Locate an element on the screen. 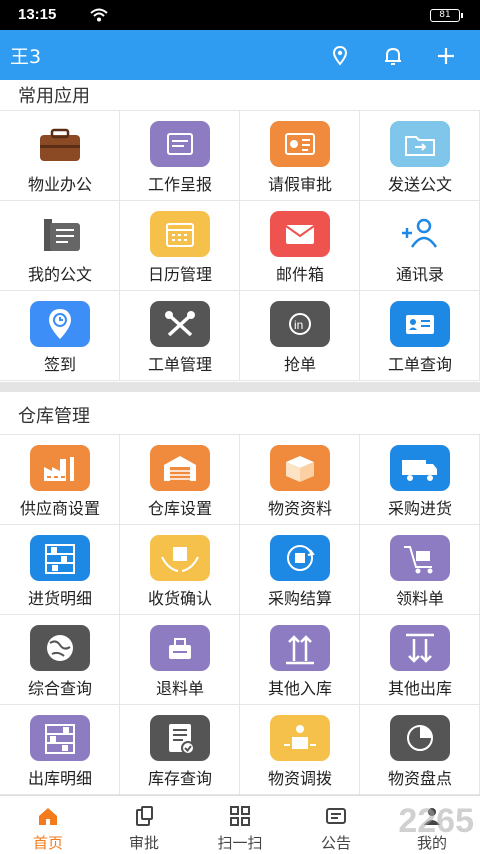 Image resolution: width=480 pixels, height=854 pixels. approval-icon is located at coordinates (144, 816).